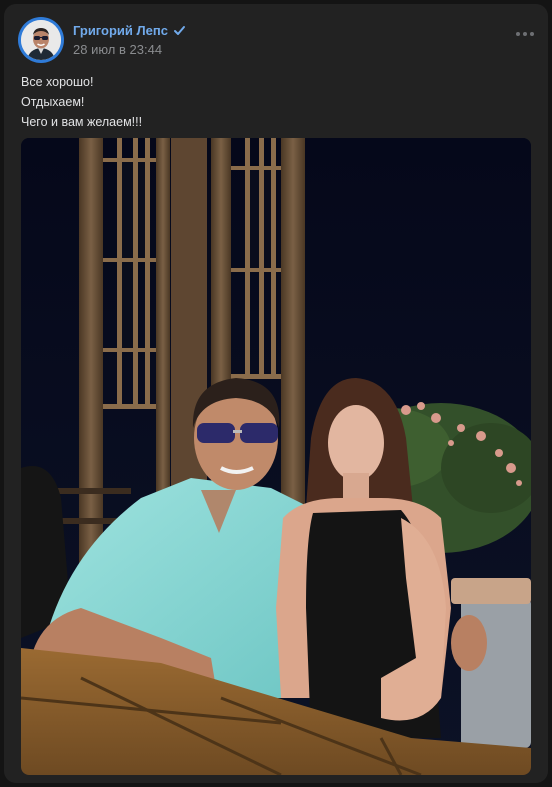 The height and width of the screenshot is (787, 552). I want to click on post-text-line: Все хорошо!, so click(57, 82).